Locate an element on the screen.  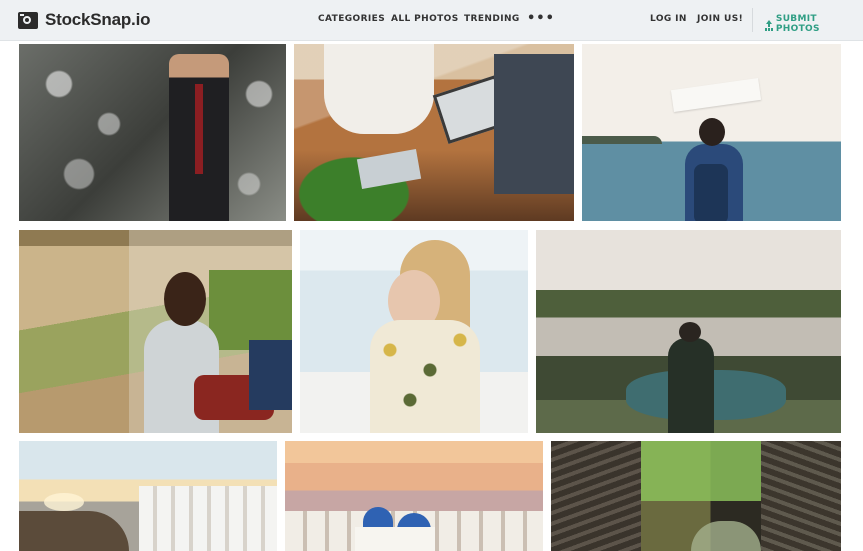
nav-join: JOIN US! is located at coordinates (720, 19).